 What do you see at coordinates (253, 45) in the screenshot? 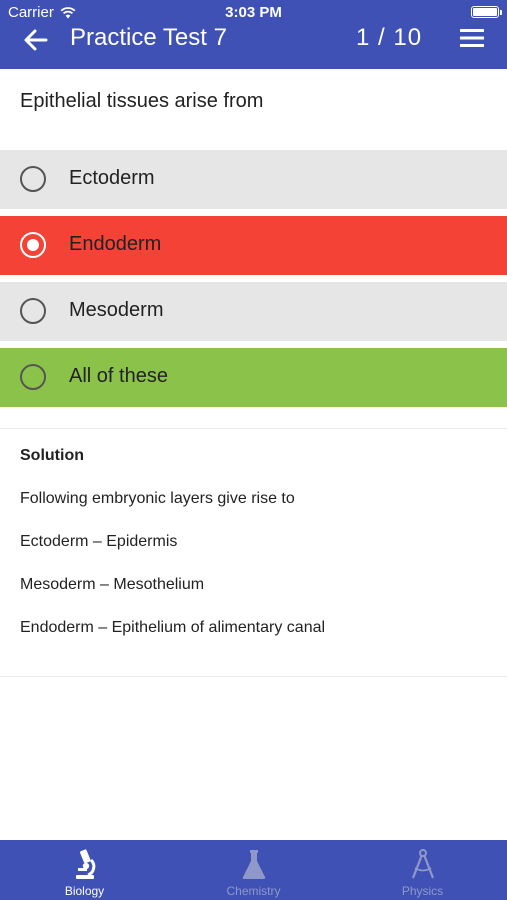
I see `nav-bar: Practice Test 7 1 / 10` at bounding box center [253, 45].